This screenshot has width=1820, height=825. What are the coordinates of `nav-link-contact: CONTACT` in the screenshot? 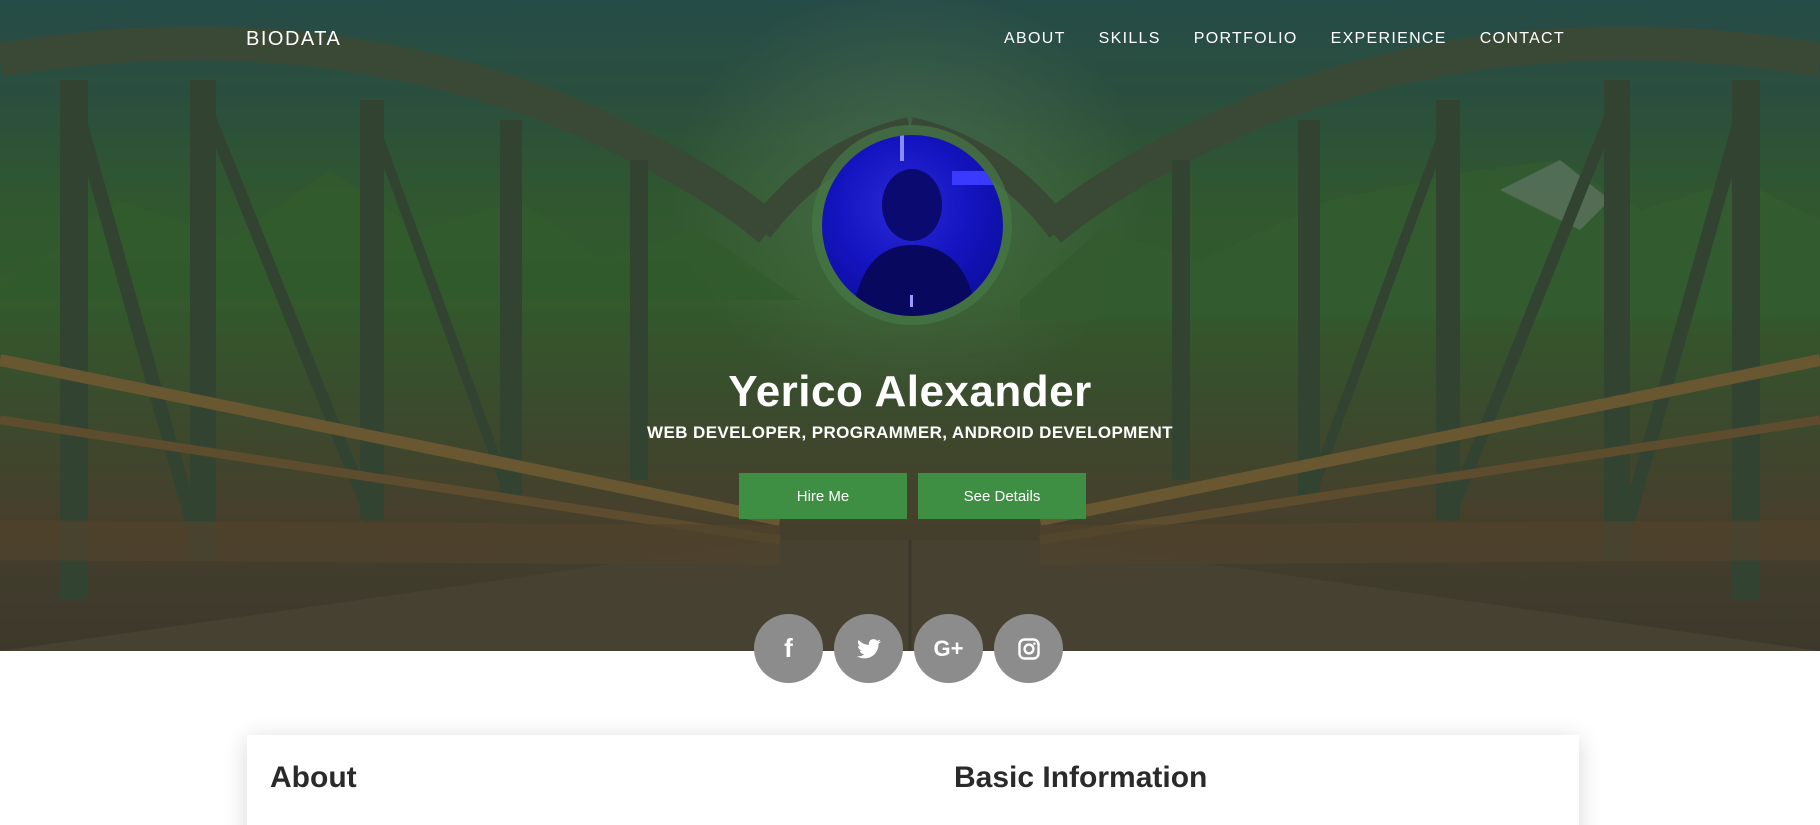 It's located at (1522, 39).